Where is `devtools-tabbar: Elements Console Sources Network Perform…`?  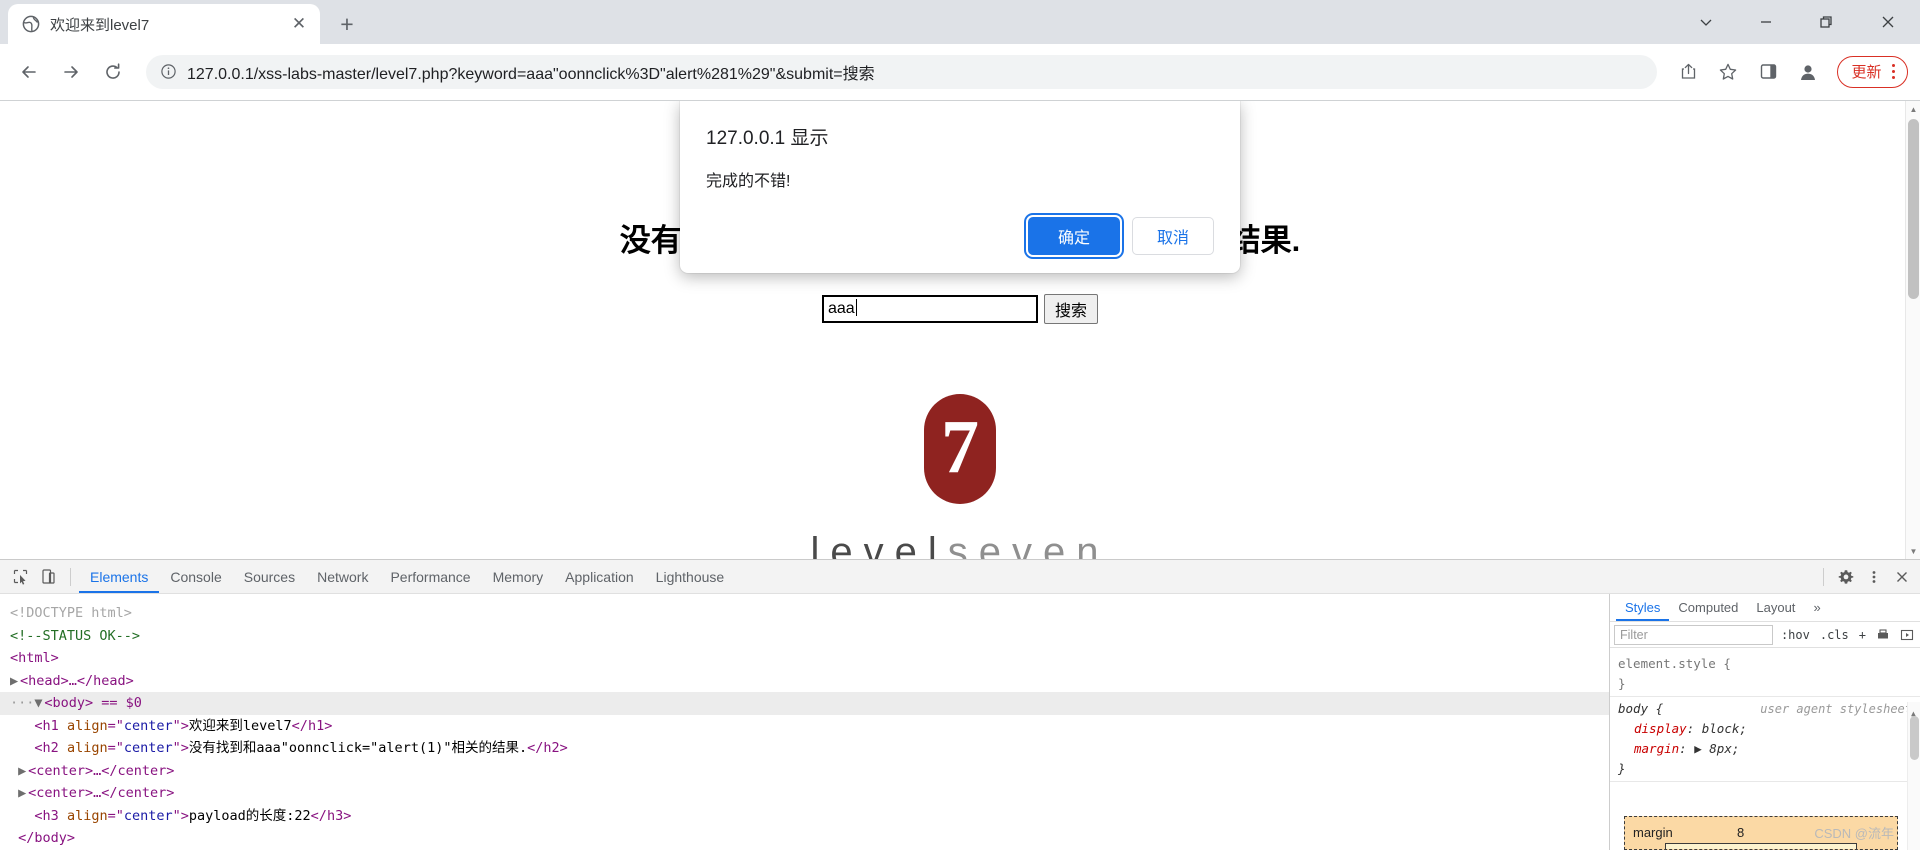 devtools-tabbar: Elements Console Sources Network Perform… is located at coordinates (960, 577).